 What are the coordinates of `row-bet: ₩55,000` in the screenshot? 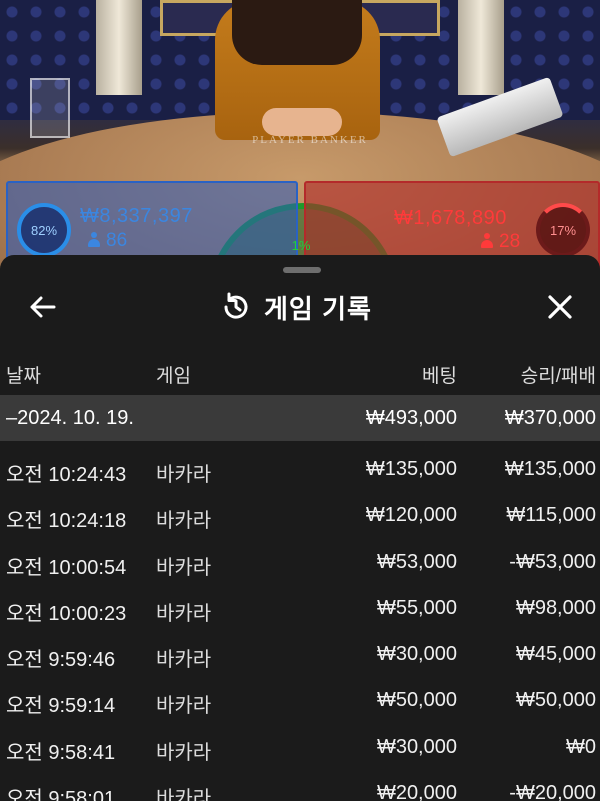 It's located at (416, 607).